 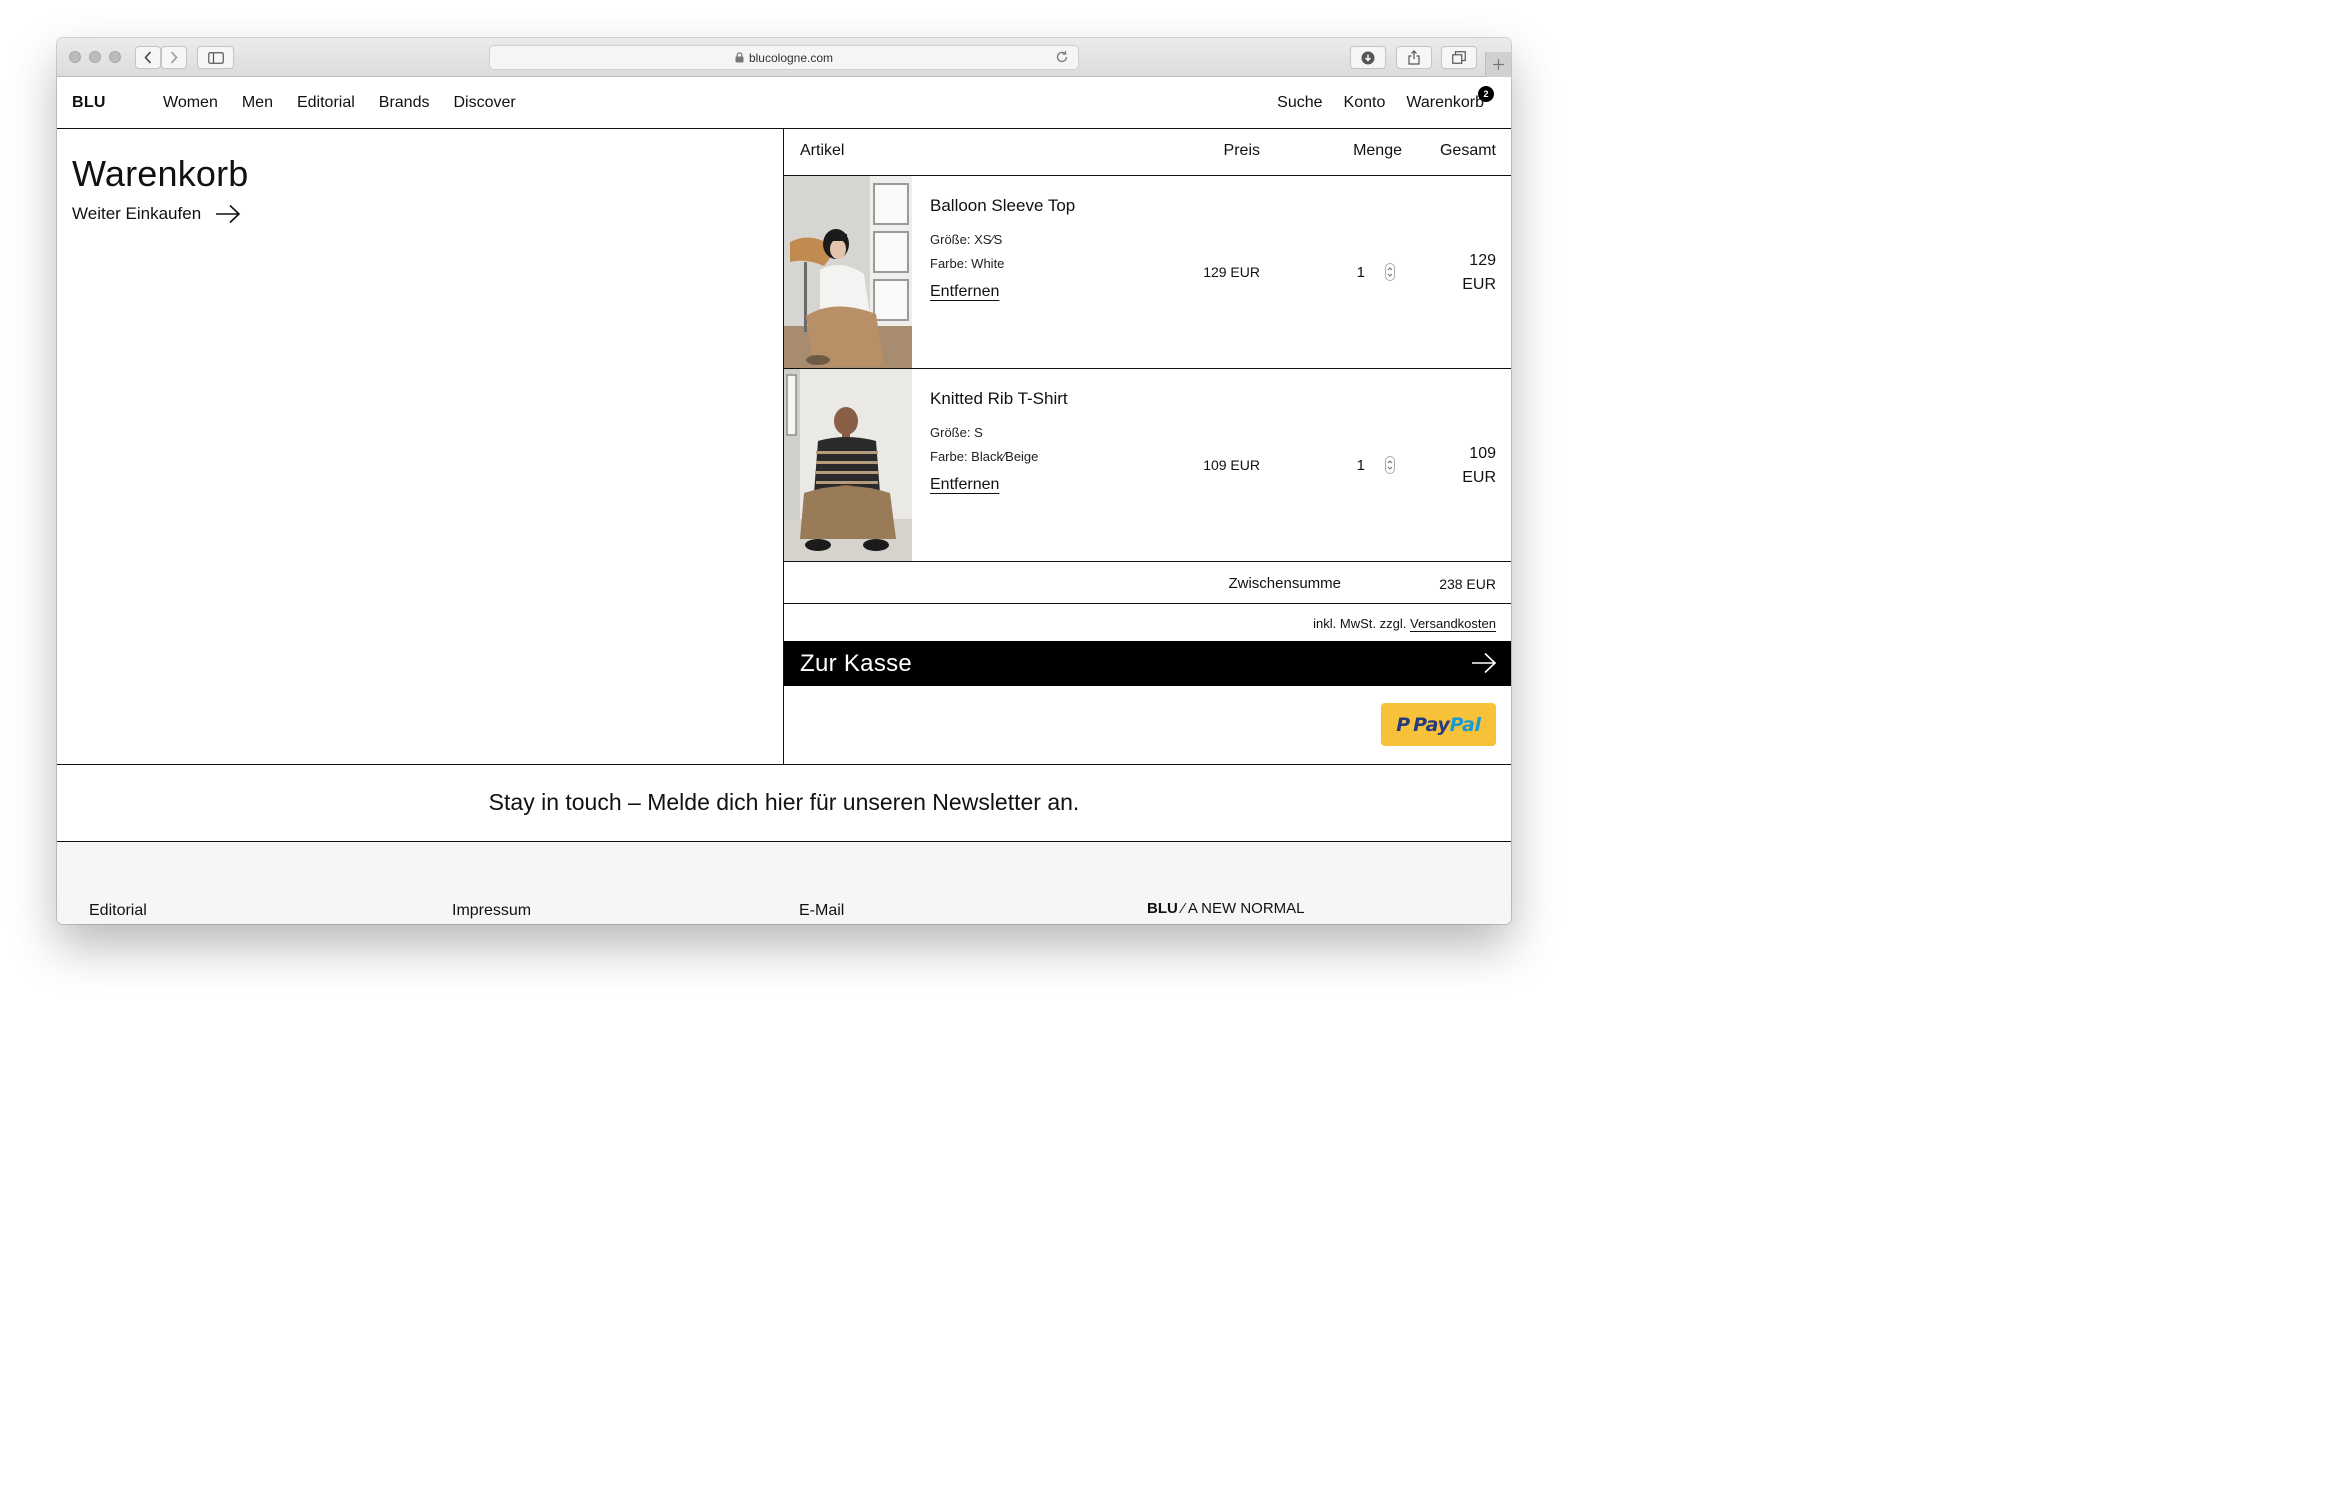 I want to click on nav-item-editorial: Editorial, so click(x=326, y=103).